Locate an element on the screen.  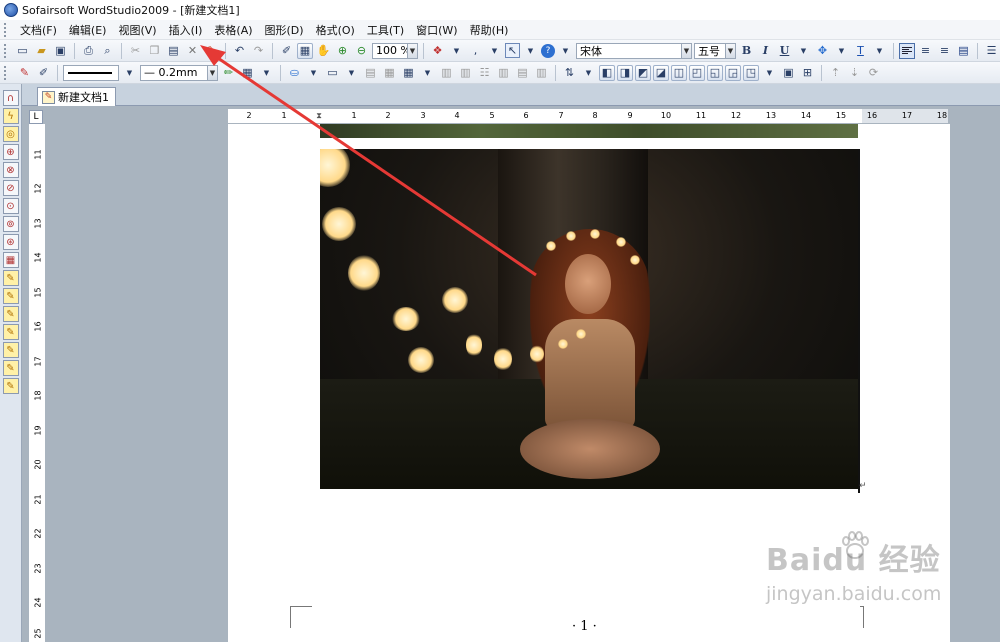
zoom-out-icon: ⊖ is located at coordinates (361, 50).